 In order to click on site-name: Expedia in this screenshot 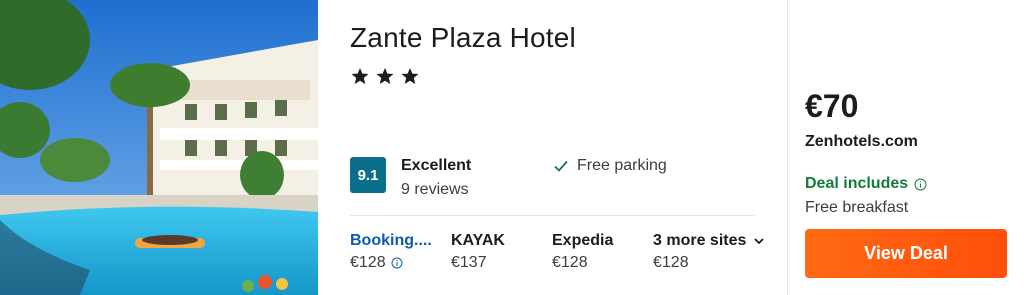, I will do `click(582, 241)`.